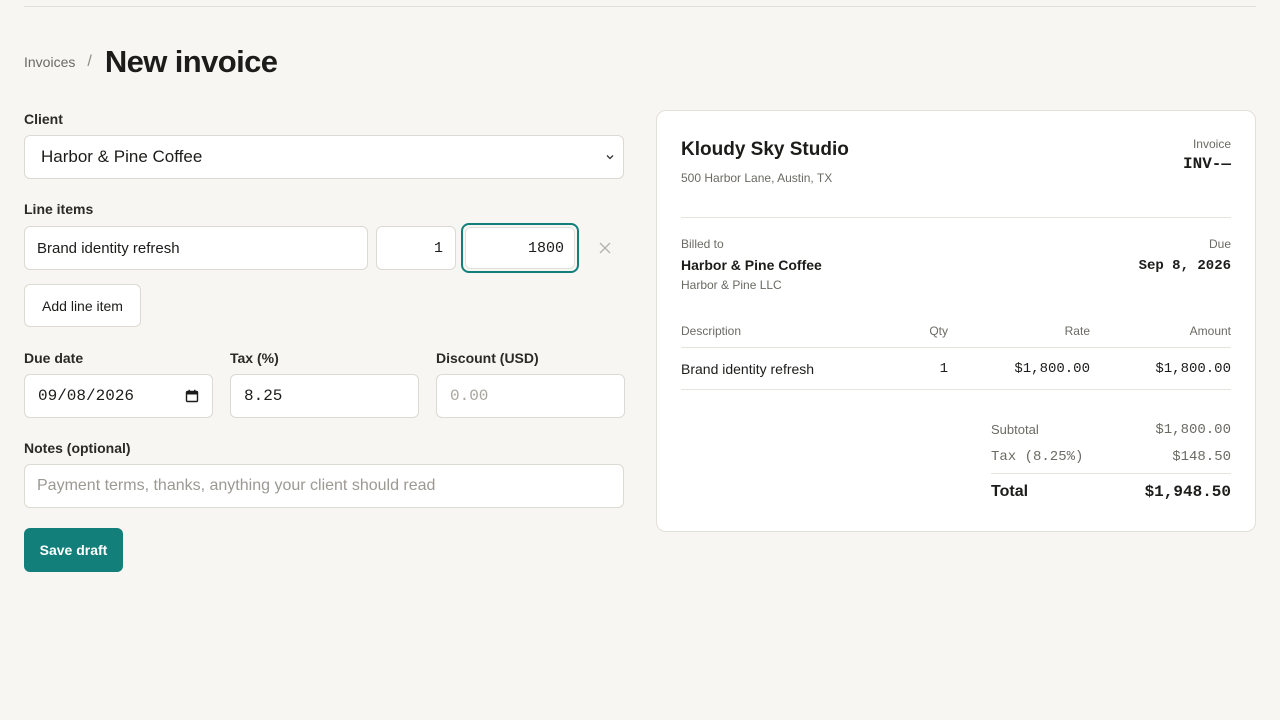 The image size is (1280, 720). I want to click on billed-to-name: Harbor & Pine Coffee, so click(751, 265).